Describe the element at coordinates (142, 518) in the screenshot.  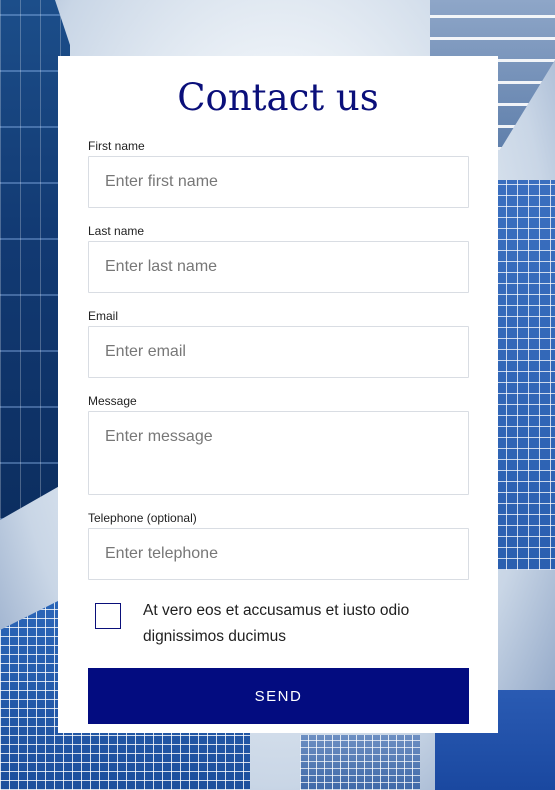
I see `telephone-label: Telephone (optional)` at that location.